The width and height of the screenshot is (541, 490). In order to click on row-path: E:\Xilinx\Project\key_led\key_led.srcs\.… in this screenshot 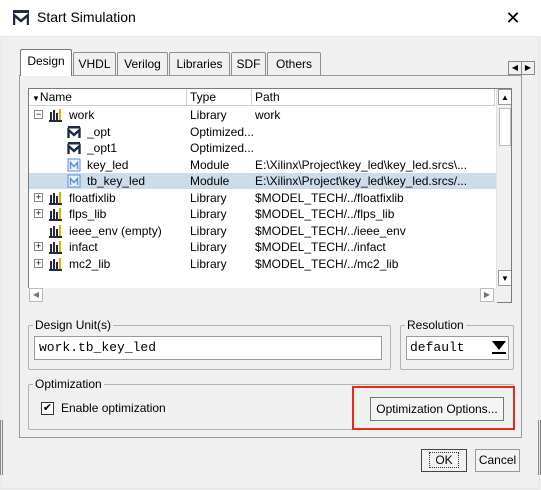, I will do `click(361, 164)`.